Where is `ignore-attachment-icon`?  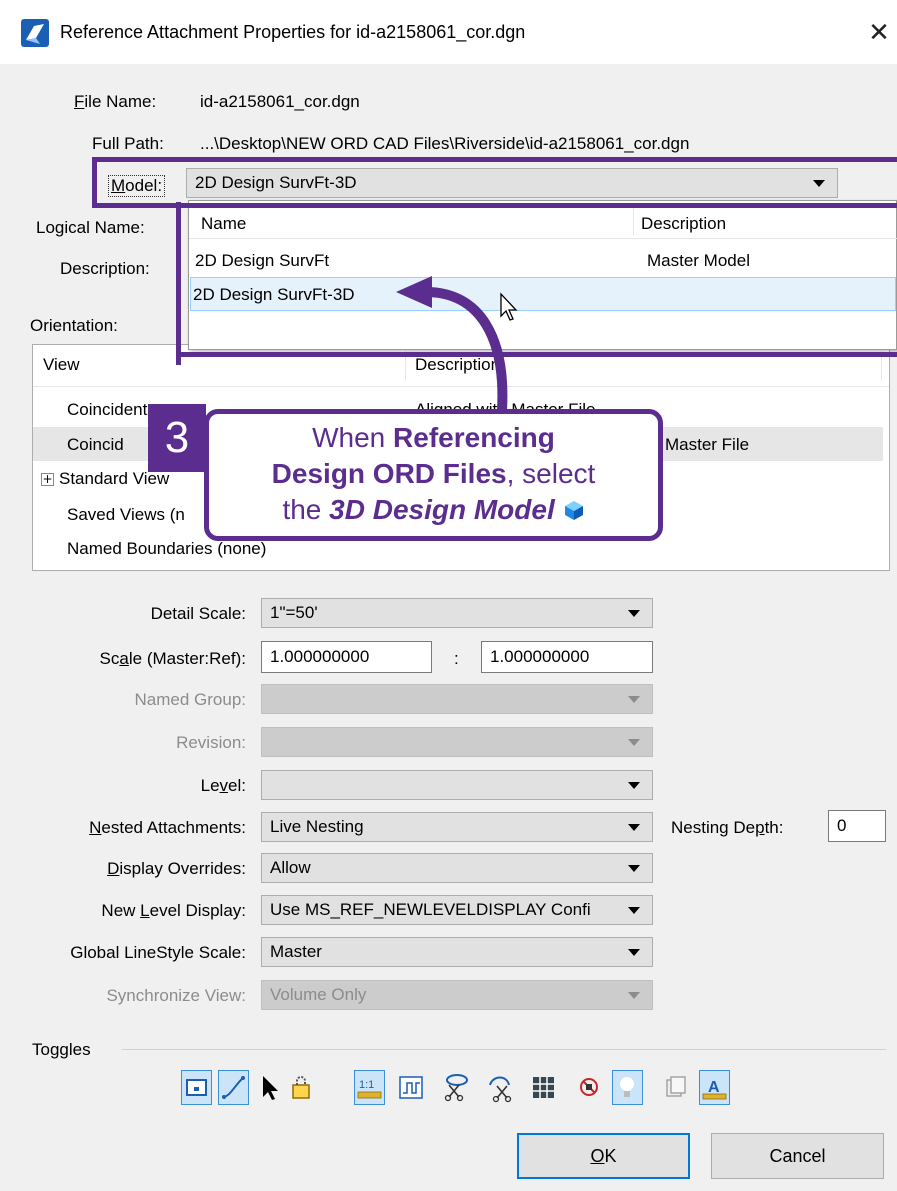
ignore-attachment-icon is located at coordinates (455, 1087).